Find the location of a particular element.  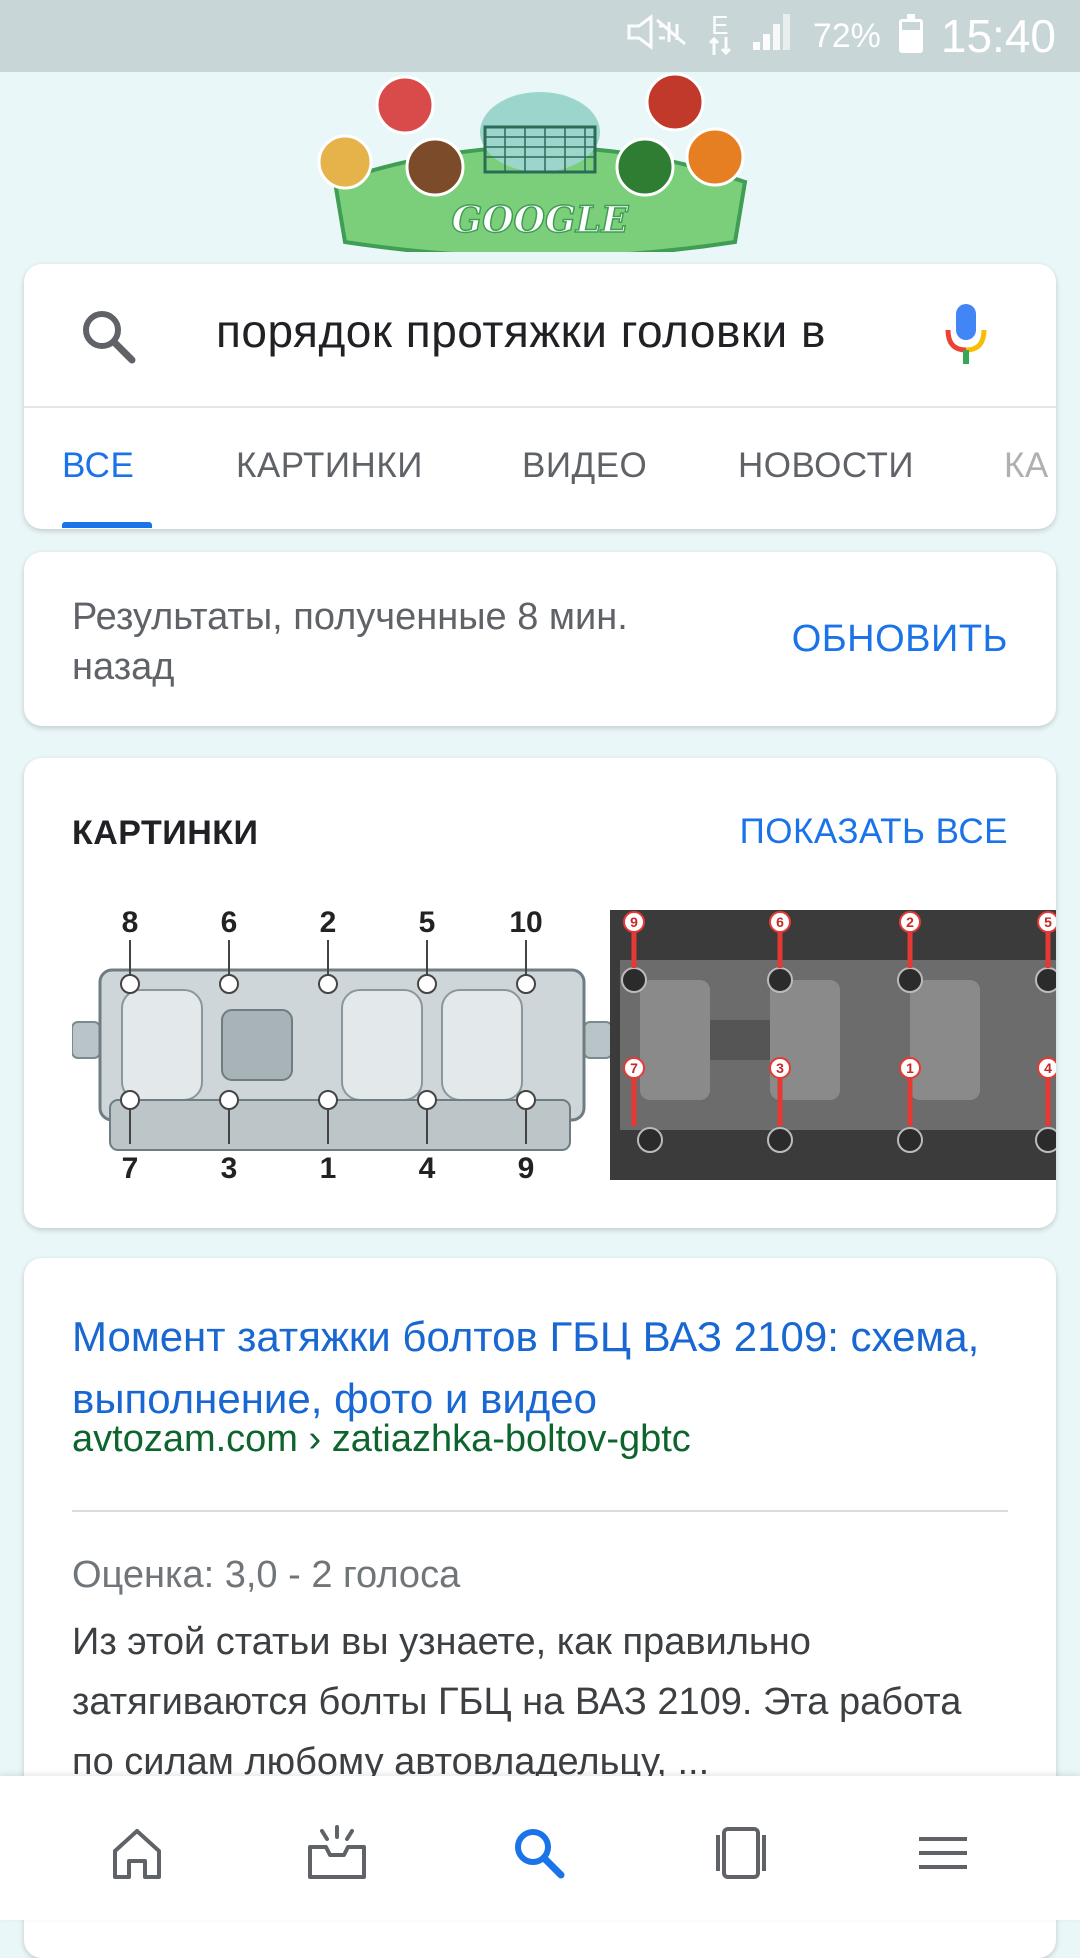

updates-icon is located at coordinates (337, 1853).